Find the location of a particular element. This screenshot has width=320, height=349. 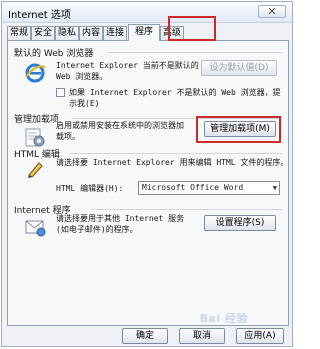

addons-heading: 管理加载项 is located at coordinates (37, 120).